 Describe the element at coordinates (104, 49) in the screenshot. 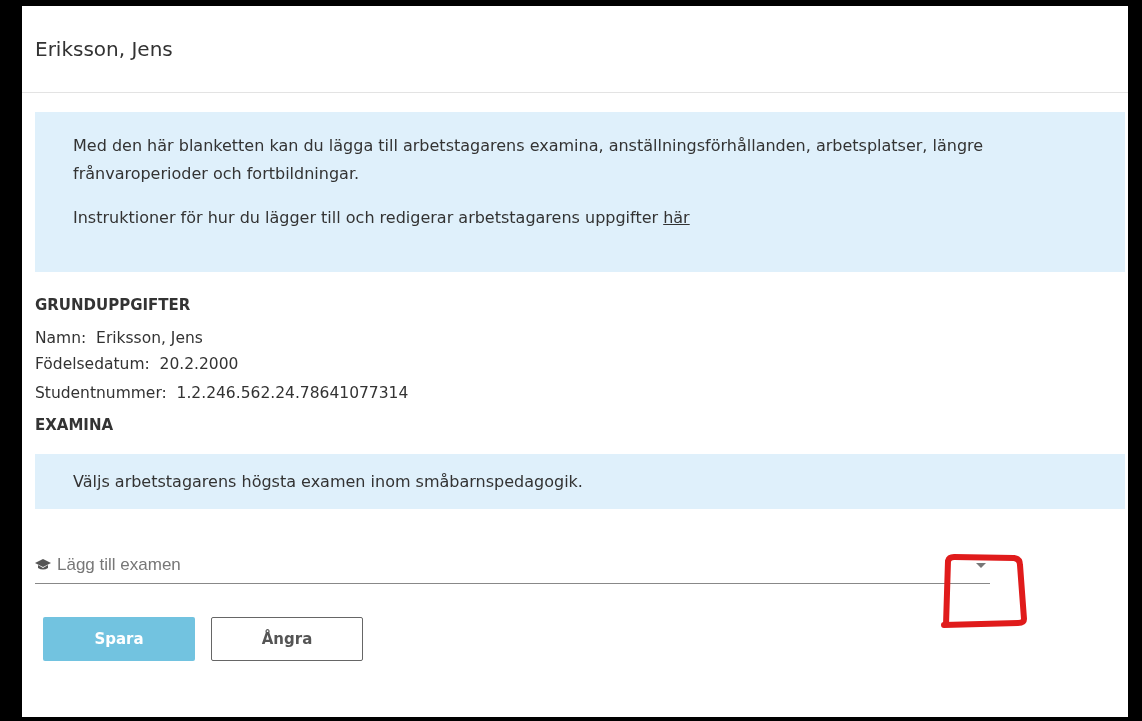

I see `dialog-title: Eriksson, Jens` at that location.